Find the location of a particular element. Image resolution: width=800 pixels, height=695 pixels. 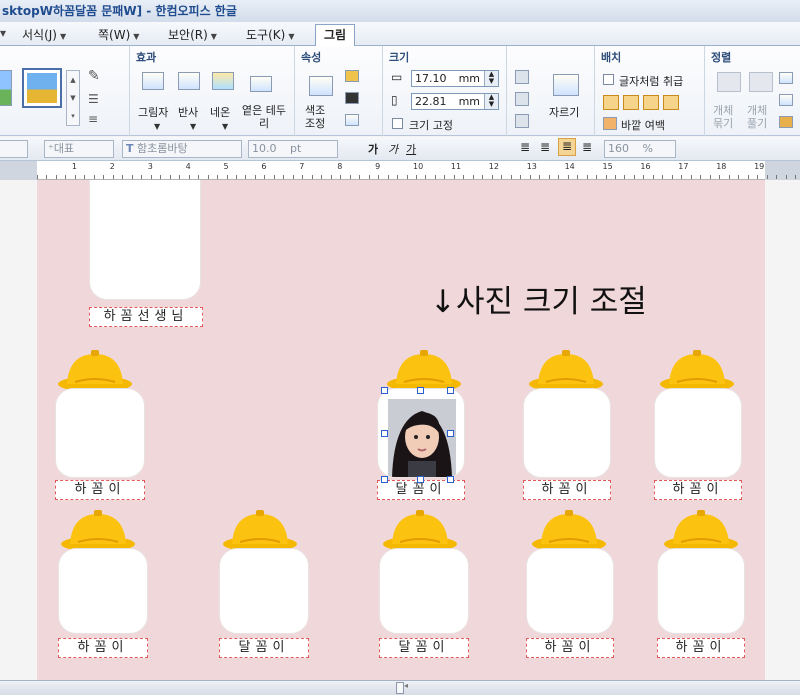

ruler-number: 18 is located at coordinates (721, 166).